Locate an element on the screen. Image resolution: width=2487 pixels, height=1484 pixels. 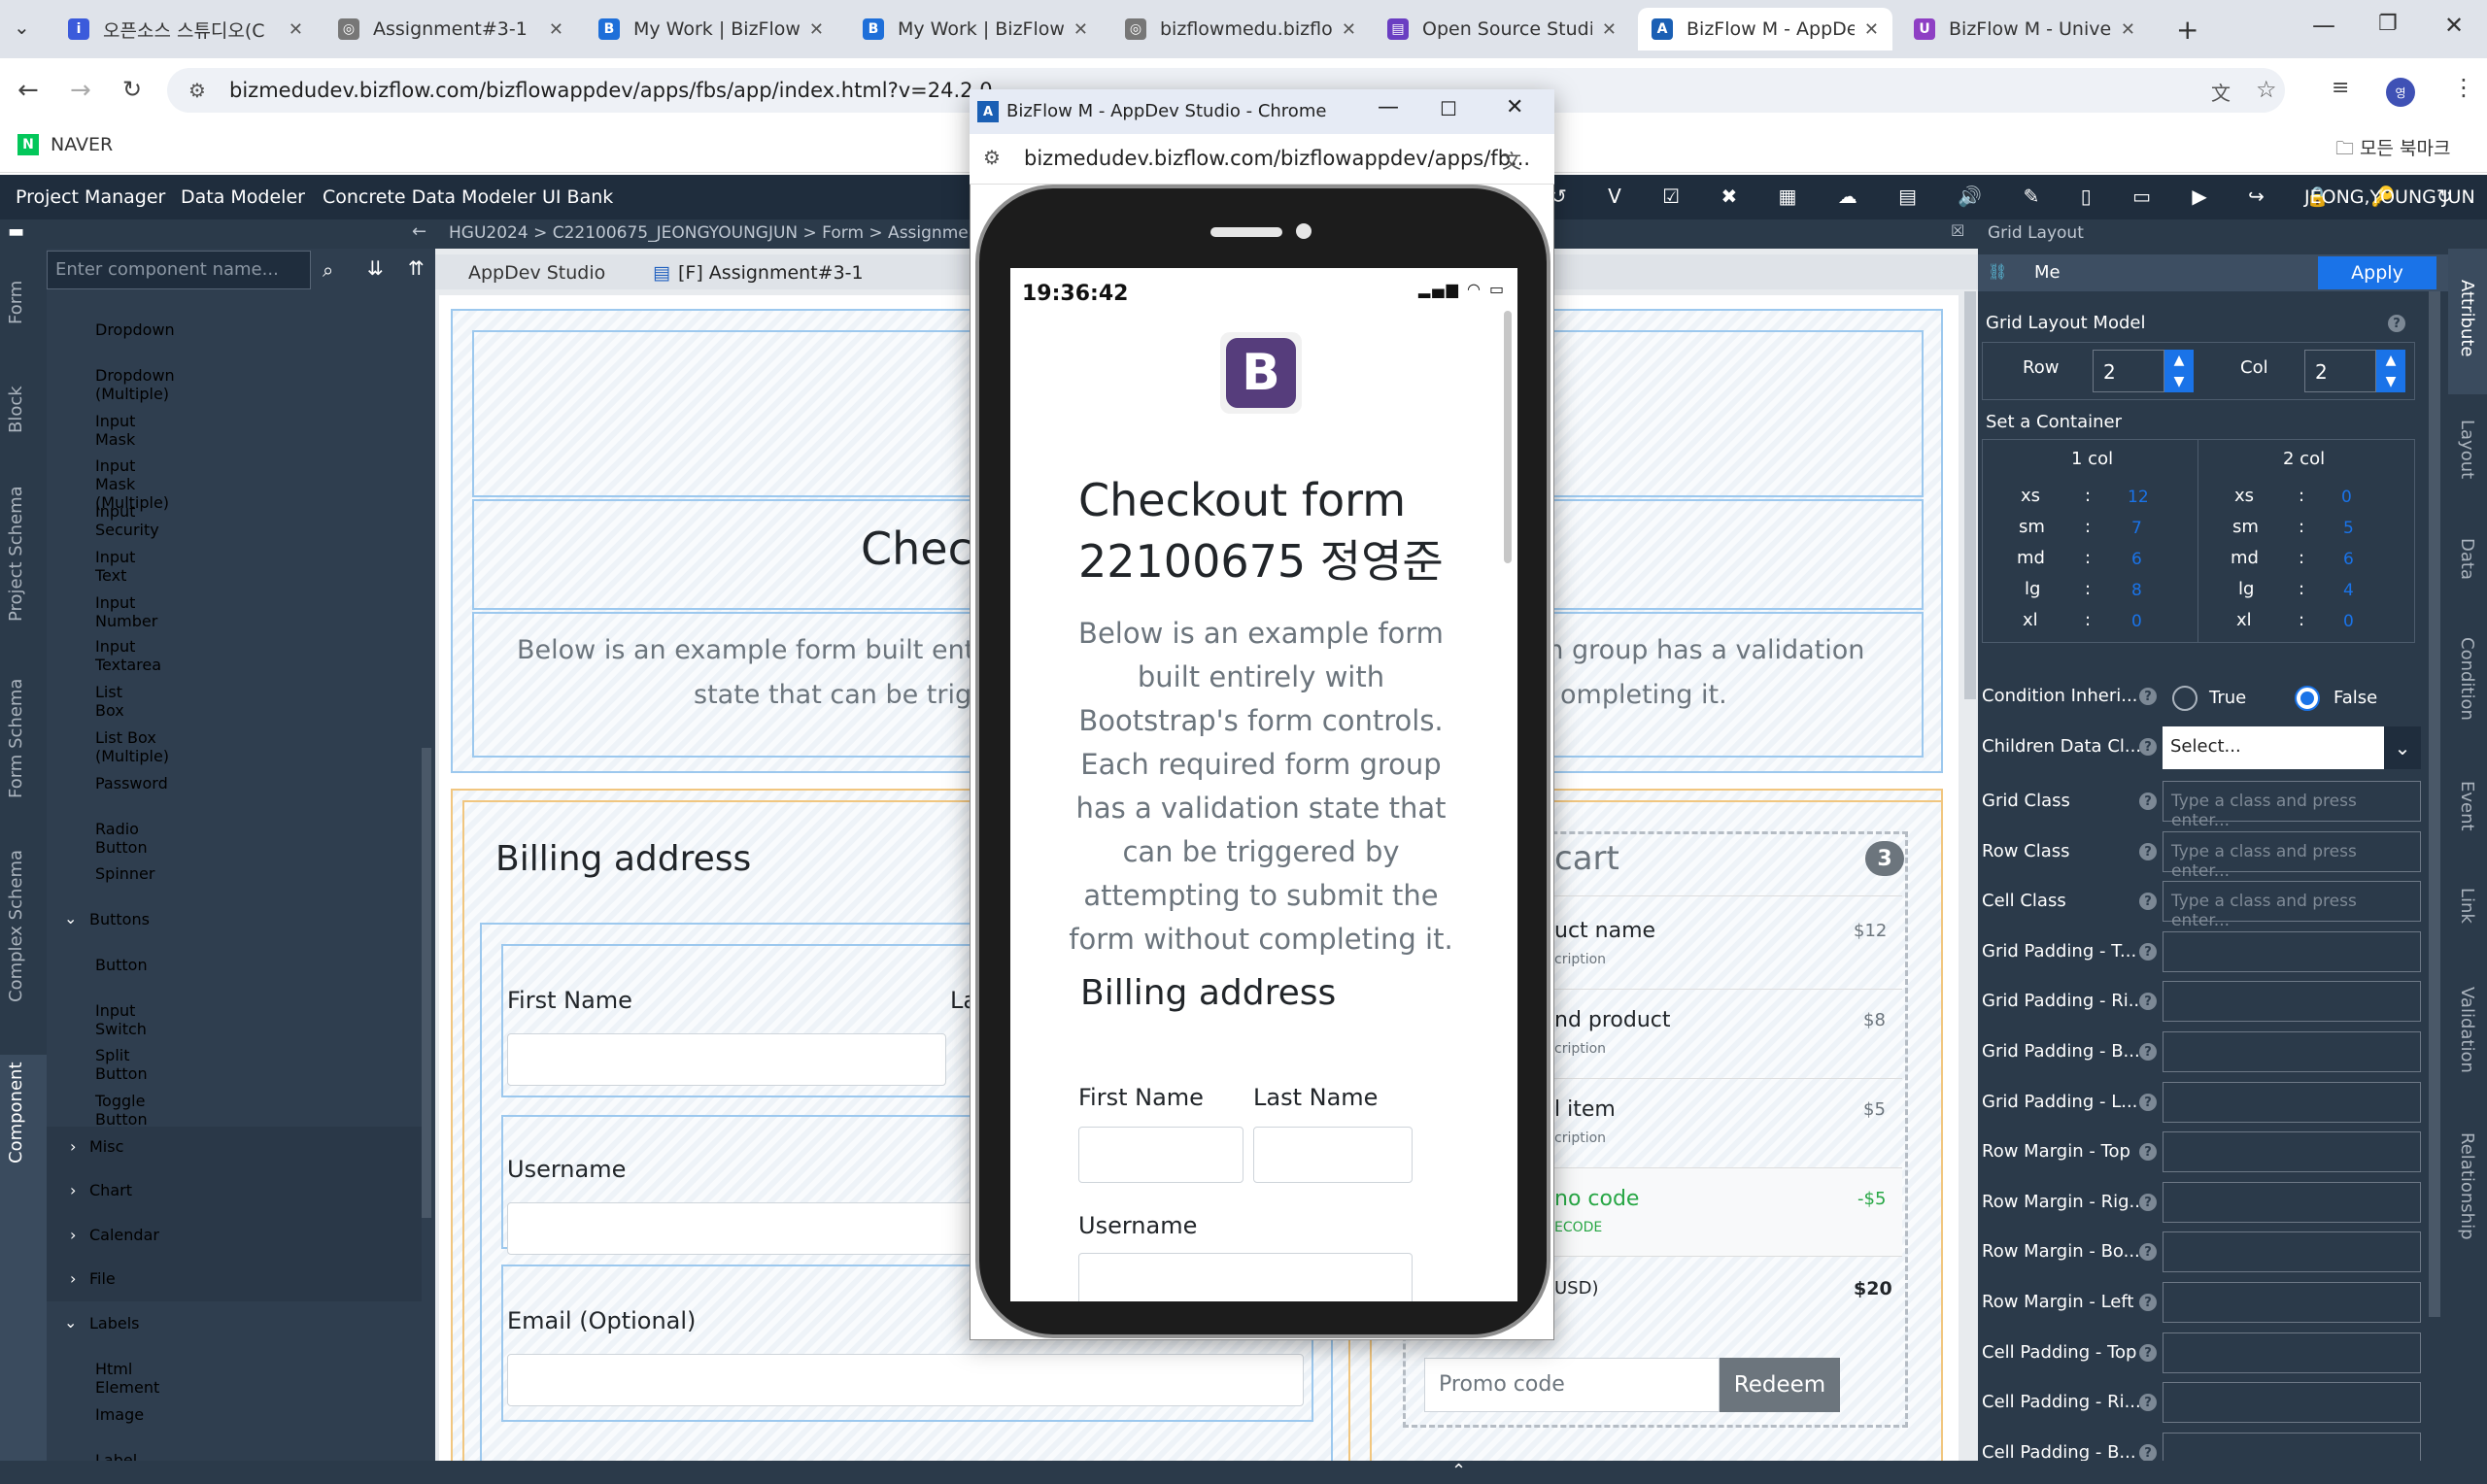
component-item: Password is located at coordinates (131, 783).